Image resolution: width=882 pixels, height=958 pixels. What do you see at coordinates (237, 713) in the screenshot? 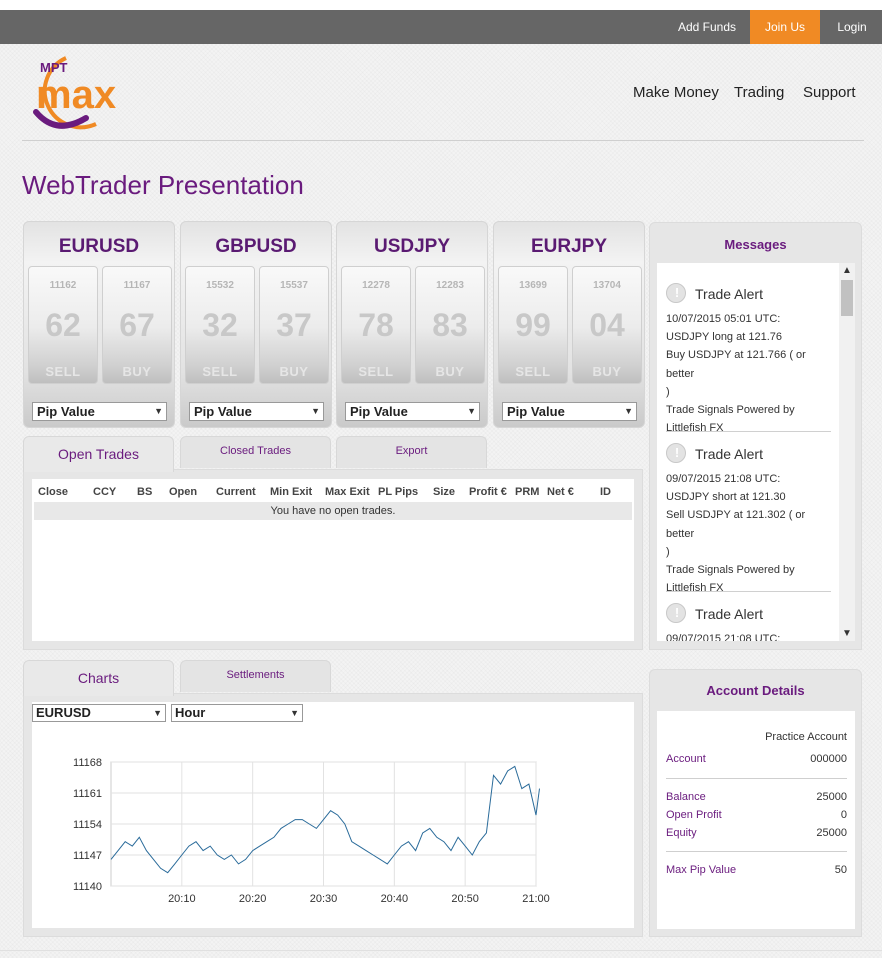
I see `chart-interval-select: Hour ▼` at bounding box center [237, 713].